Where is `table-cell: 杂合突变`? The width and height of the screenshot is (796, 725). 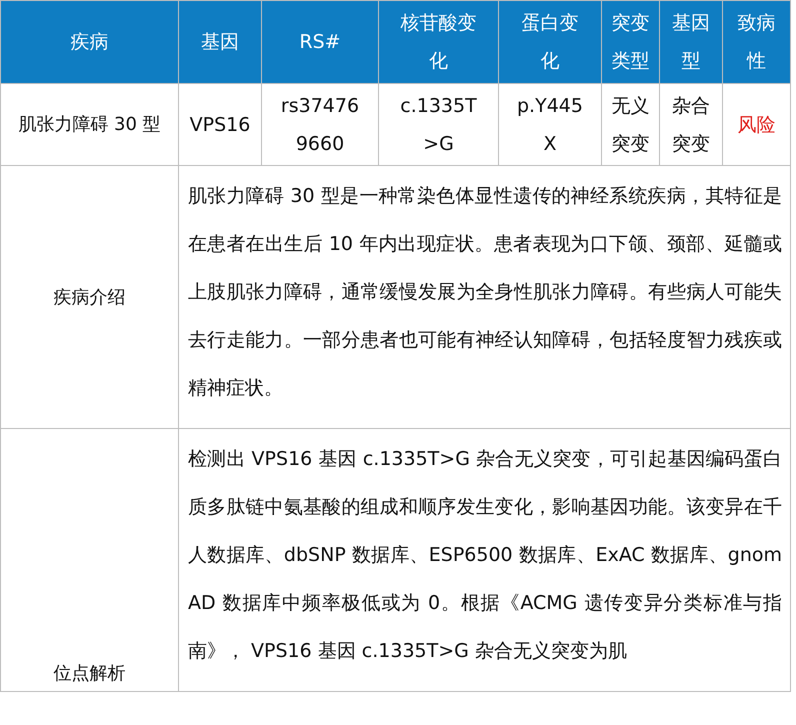
table-cell: 杂合突变 is located at coordinates (691, 125).